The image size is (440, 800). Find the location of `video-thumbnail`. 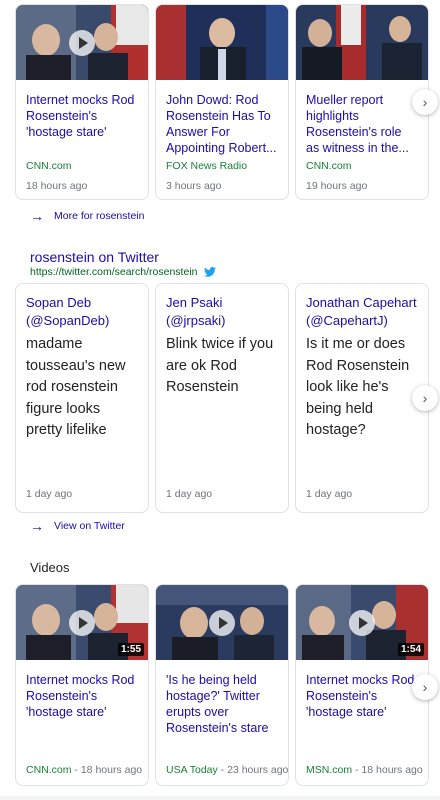

video-thumbnail is located at coordinates (222, 622).